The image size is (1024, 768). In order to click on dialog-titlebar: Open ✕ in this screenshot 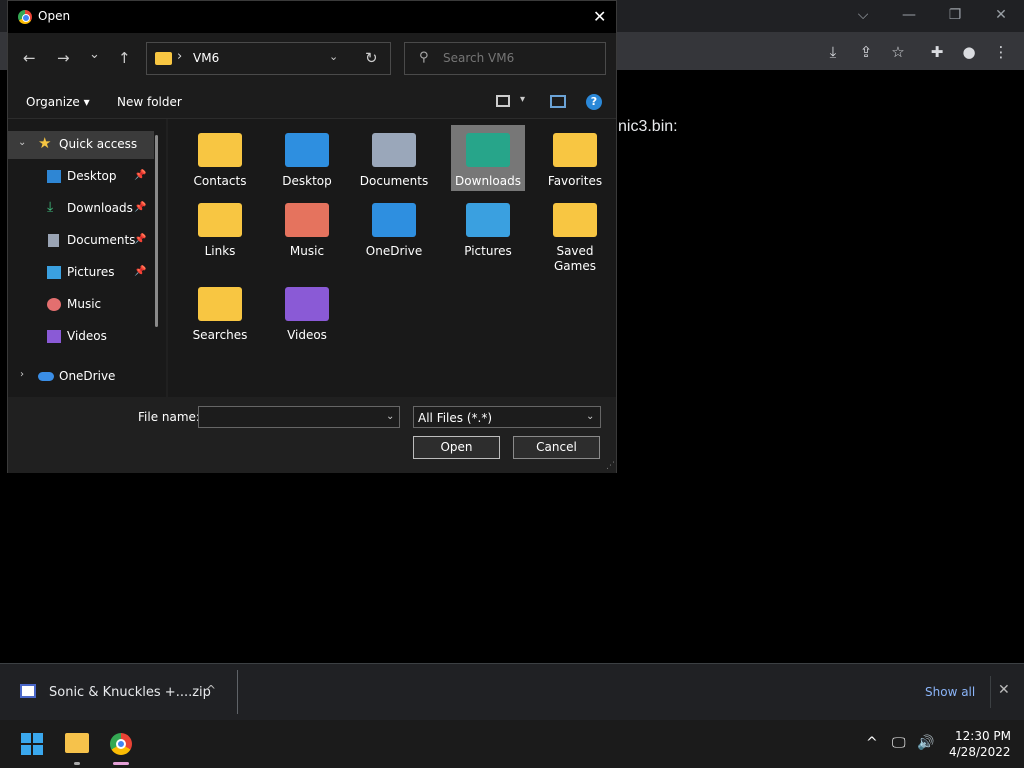, I will do `click(312, 17)`.